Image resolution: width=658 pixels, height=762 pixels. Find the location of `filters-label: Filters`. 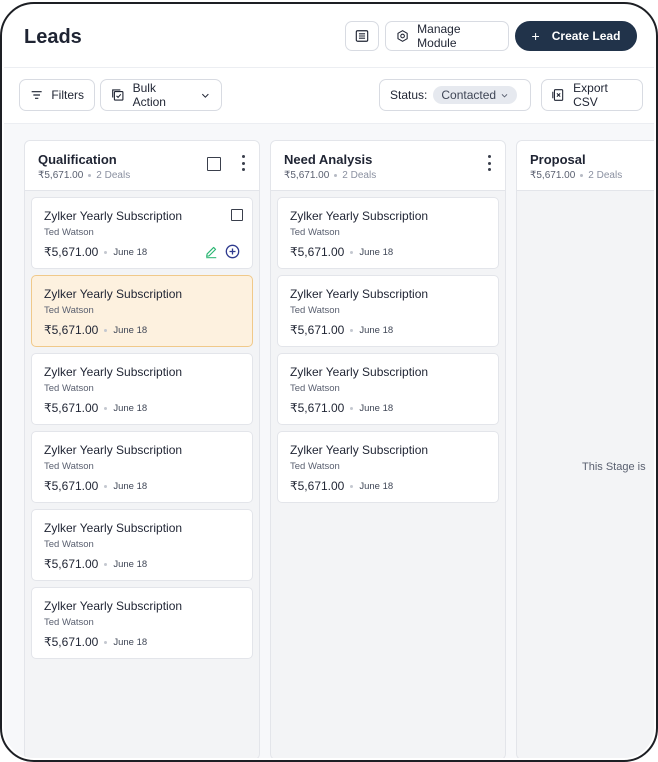

filters-label: Filters is located at coordinates (67, 95).